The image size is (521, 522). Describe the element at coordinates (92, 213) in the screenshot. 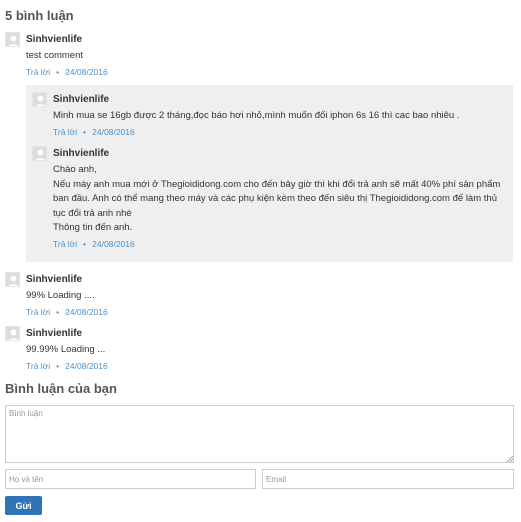

I see `comment-line: tục đổi trả anh nhé` at that location.